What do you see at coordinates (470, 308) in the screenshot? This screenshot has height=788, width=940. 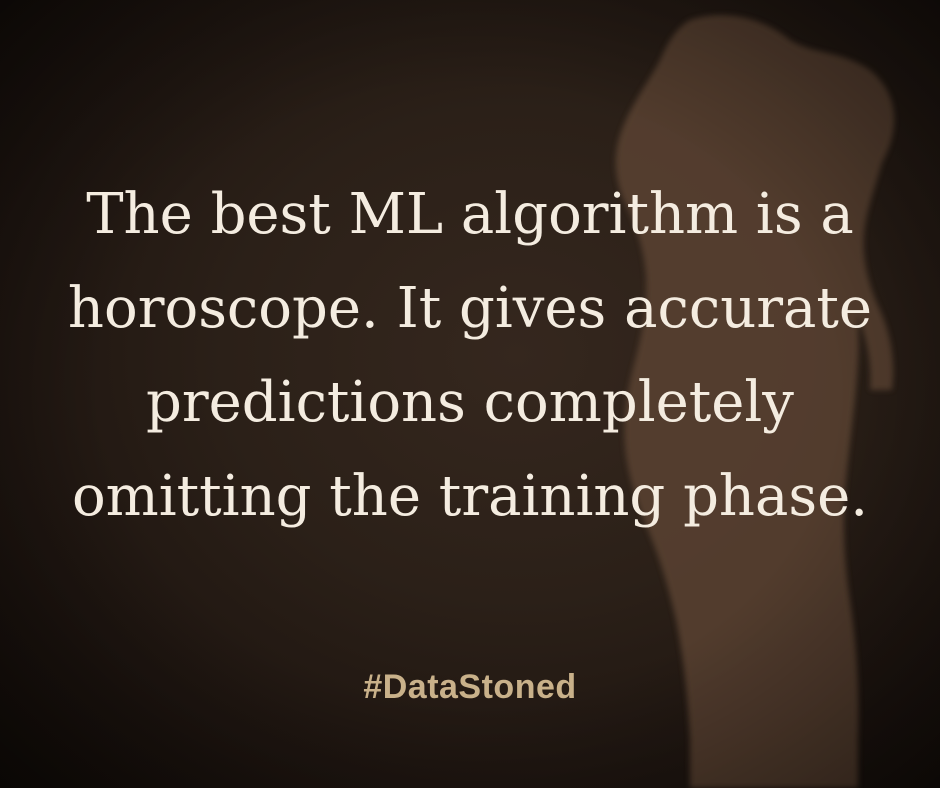 I see `quote-line: horoscope. It gives accurate` at bounding box center [470, 308].